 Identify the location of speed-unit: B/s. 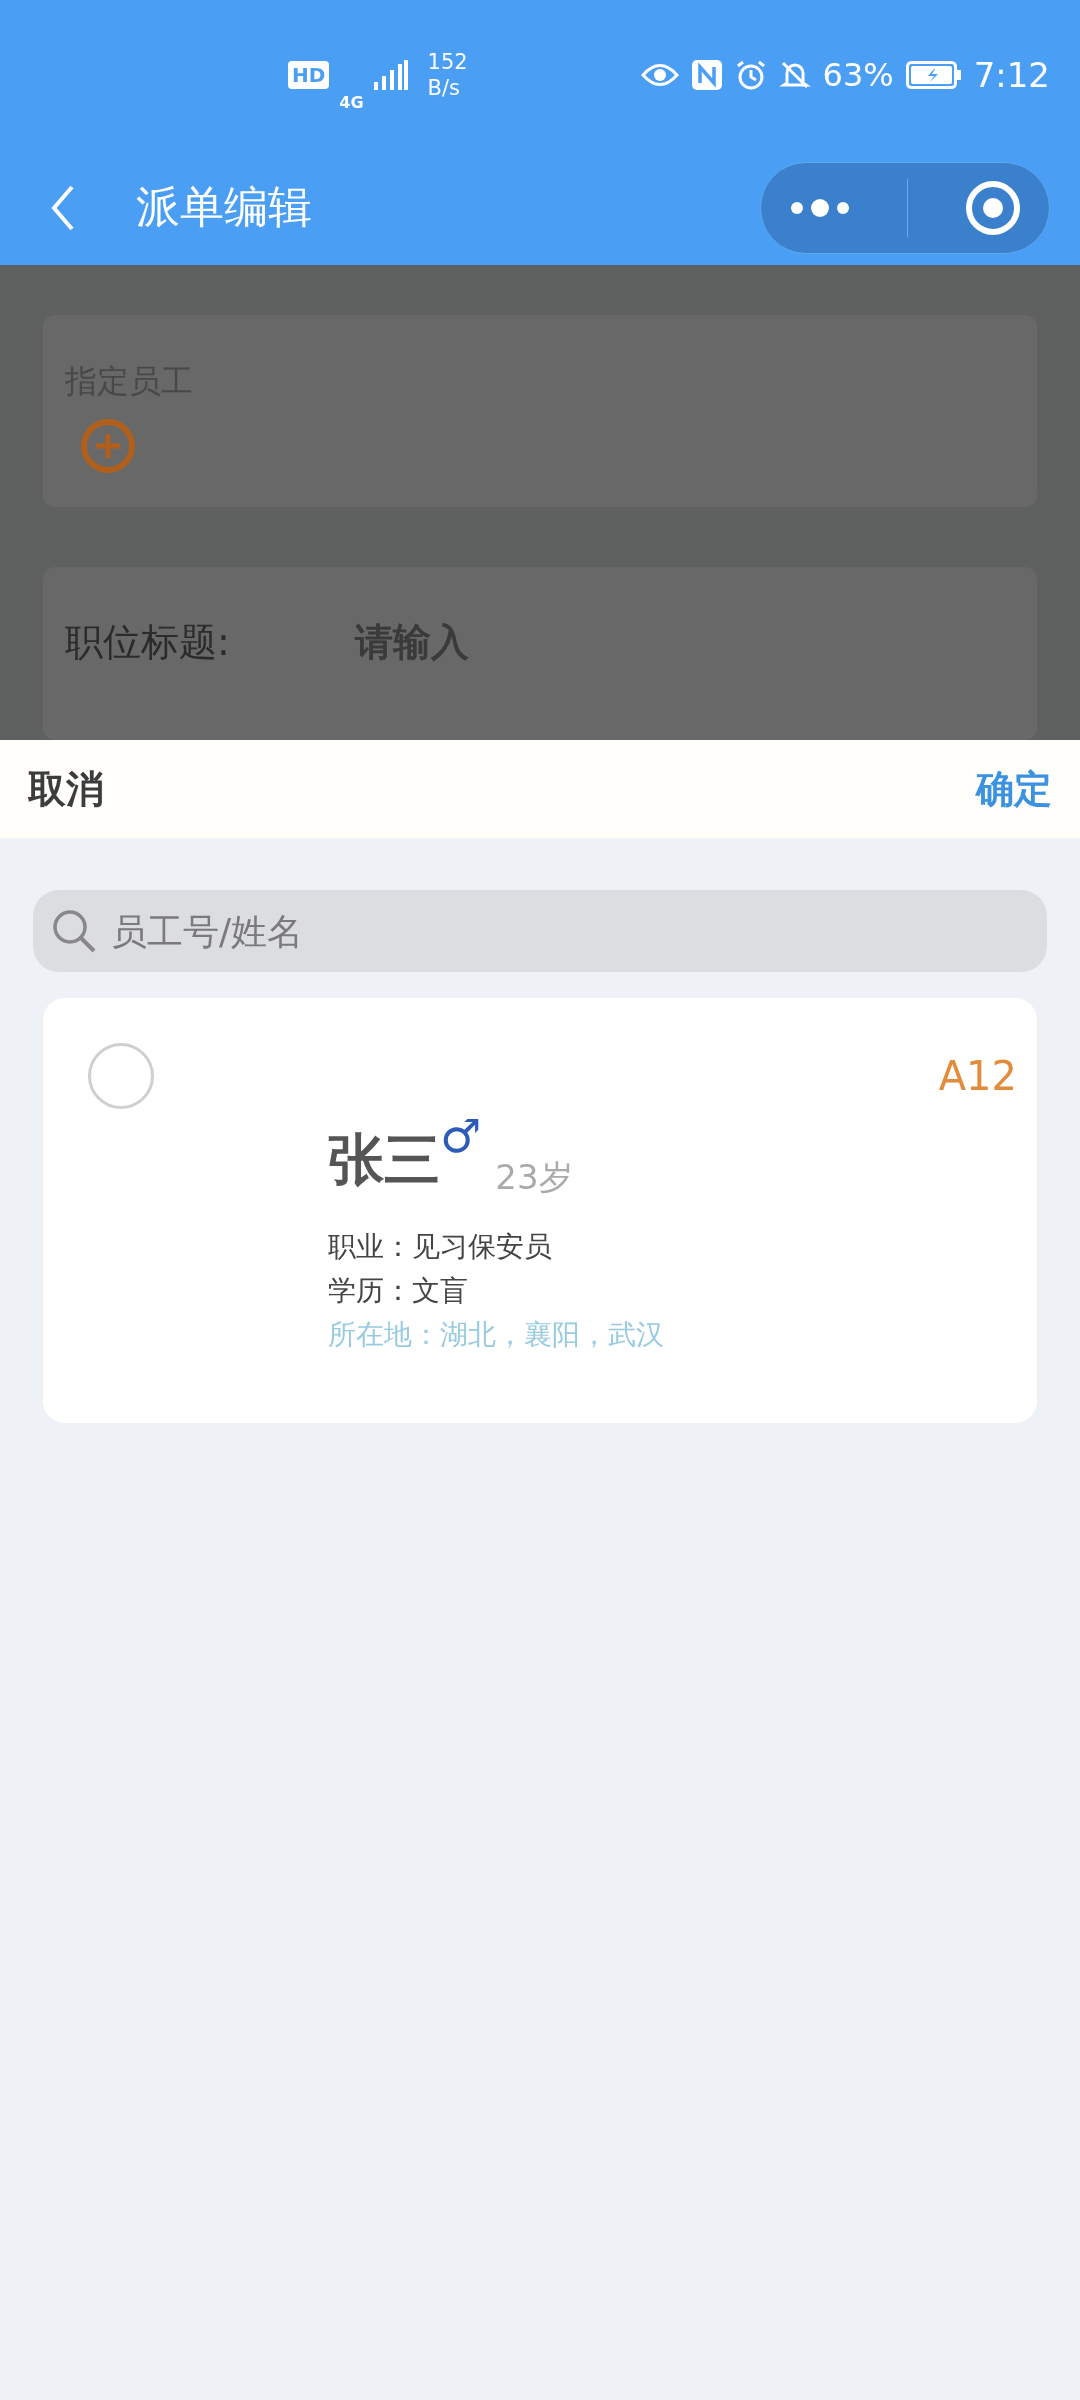
(444, 88).